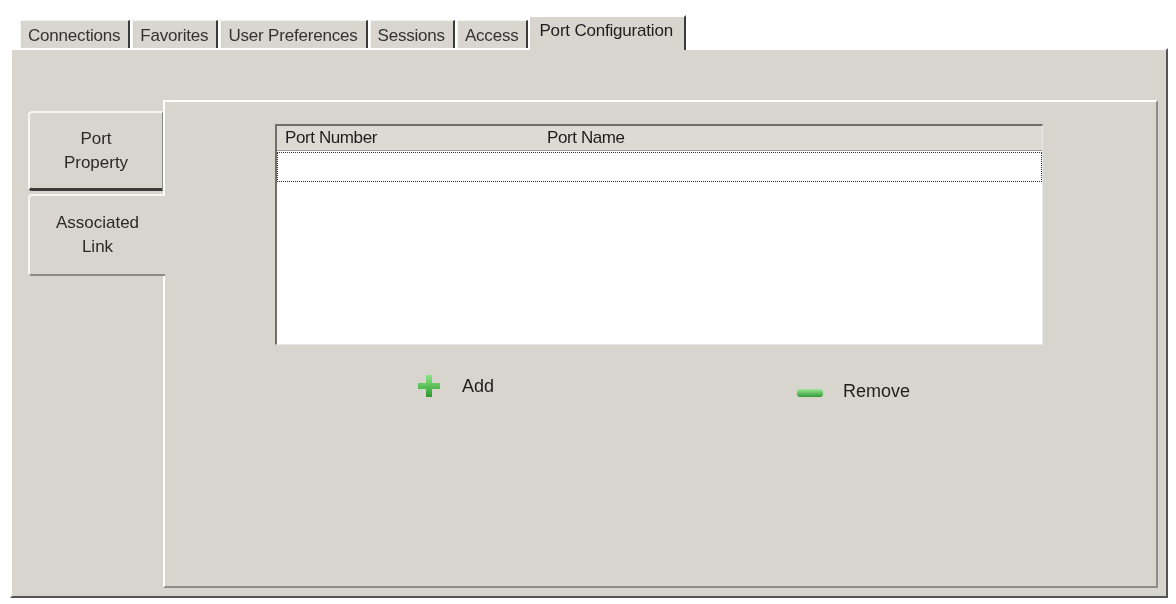 The image size is (1176, 604). I want to click on side-tab: Port Property, so click(95, 151).